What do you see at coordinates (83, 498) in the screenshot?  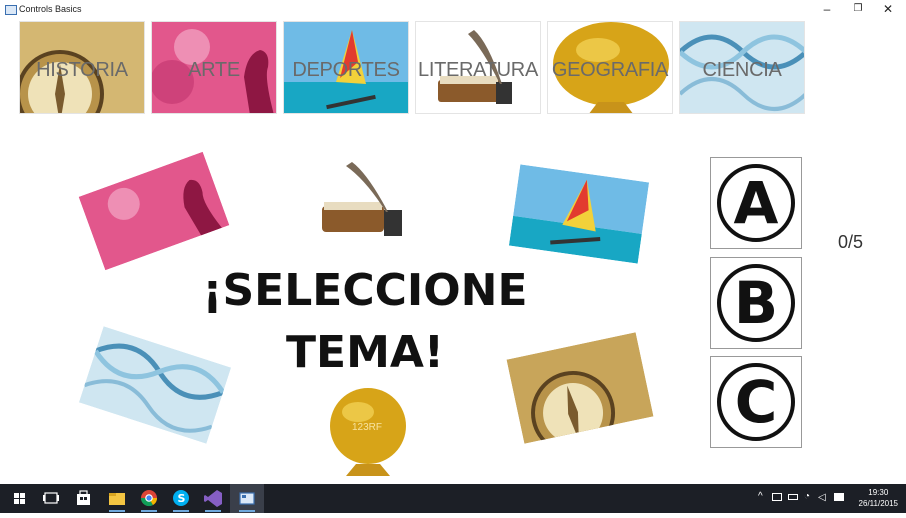 I see `store-icon` at bounding box center [83, 498].